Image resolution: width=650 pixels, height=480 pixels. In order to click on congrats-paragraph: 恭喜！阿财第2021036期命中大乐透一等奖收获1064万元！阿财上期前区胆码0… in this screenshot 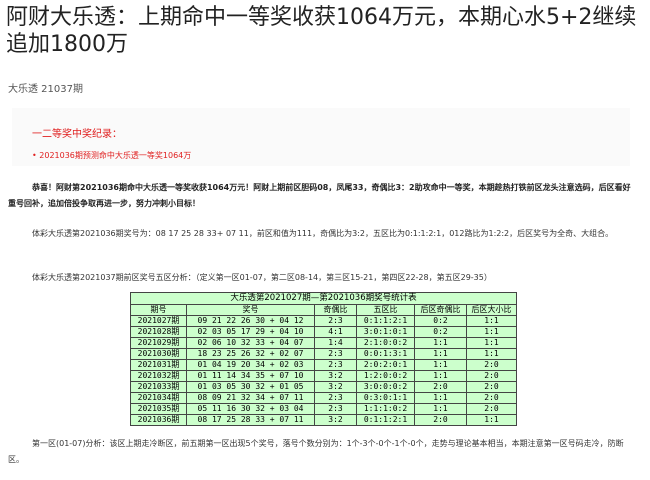, I will do `click(323, 196)`.